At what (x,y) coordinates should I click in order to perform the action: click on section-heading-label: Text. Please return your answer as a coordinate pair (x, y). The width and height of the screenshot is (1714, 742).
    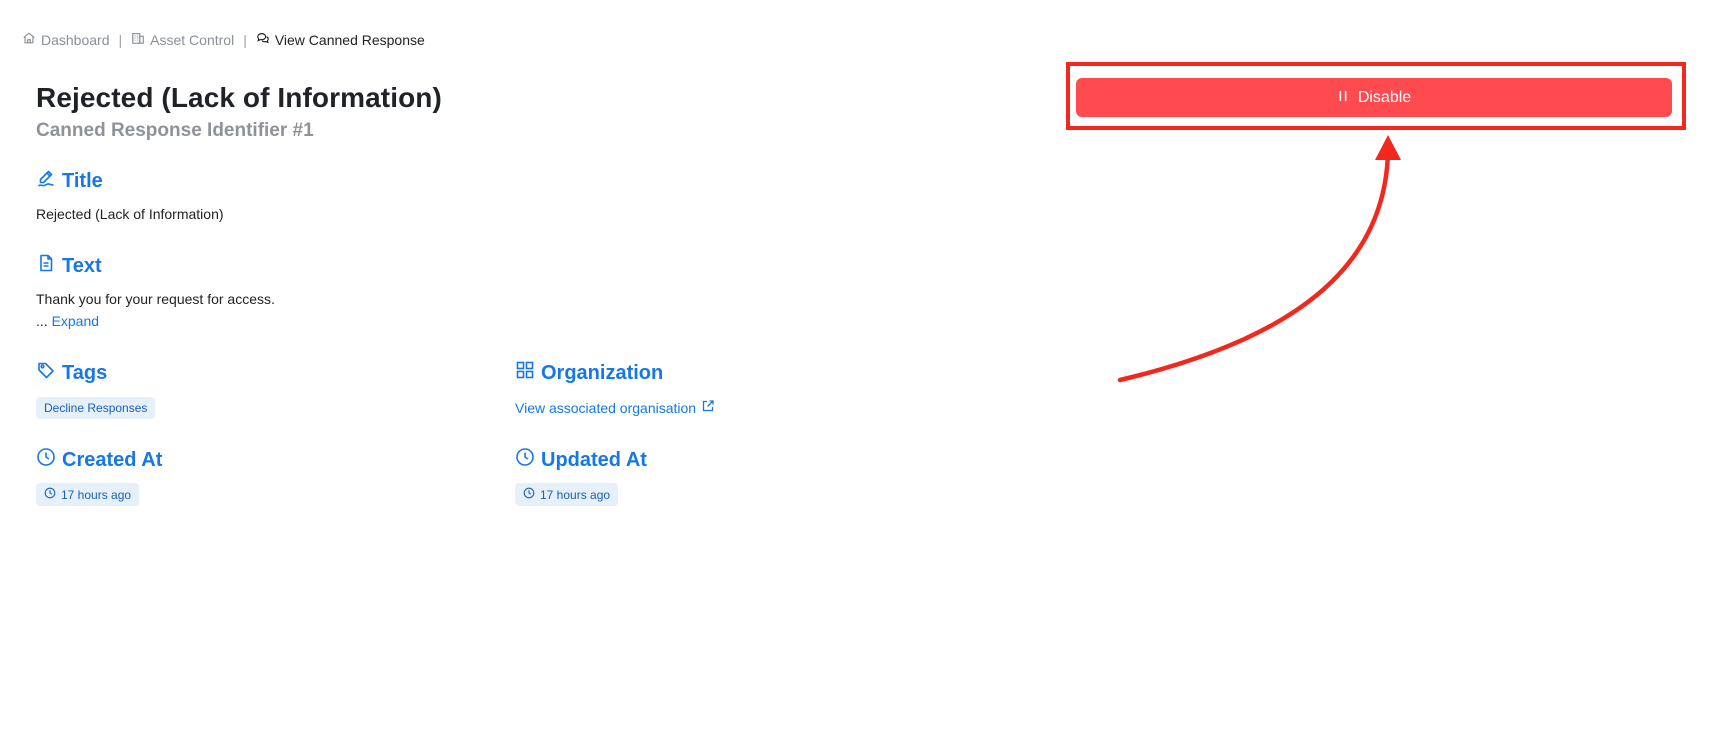
    Looking at the image, I should click on (82, 265).